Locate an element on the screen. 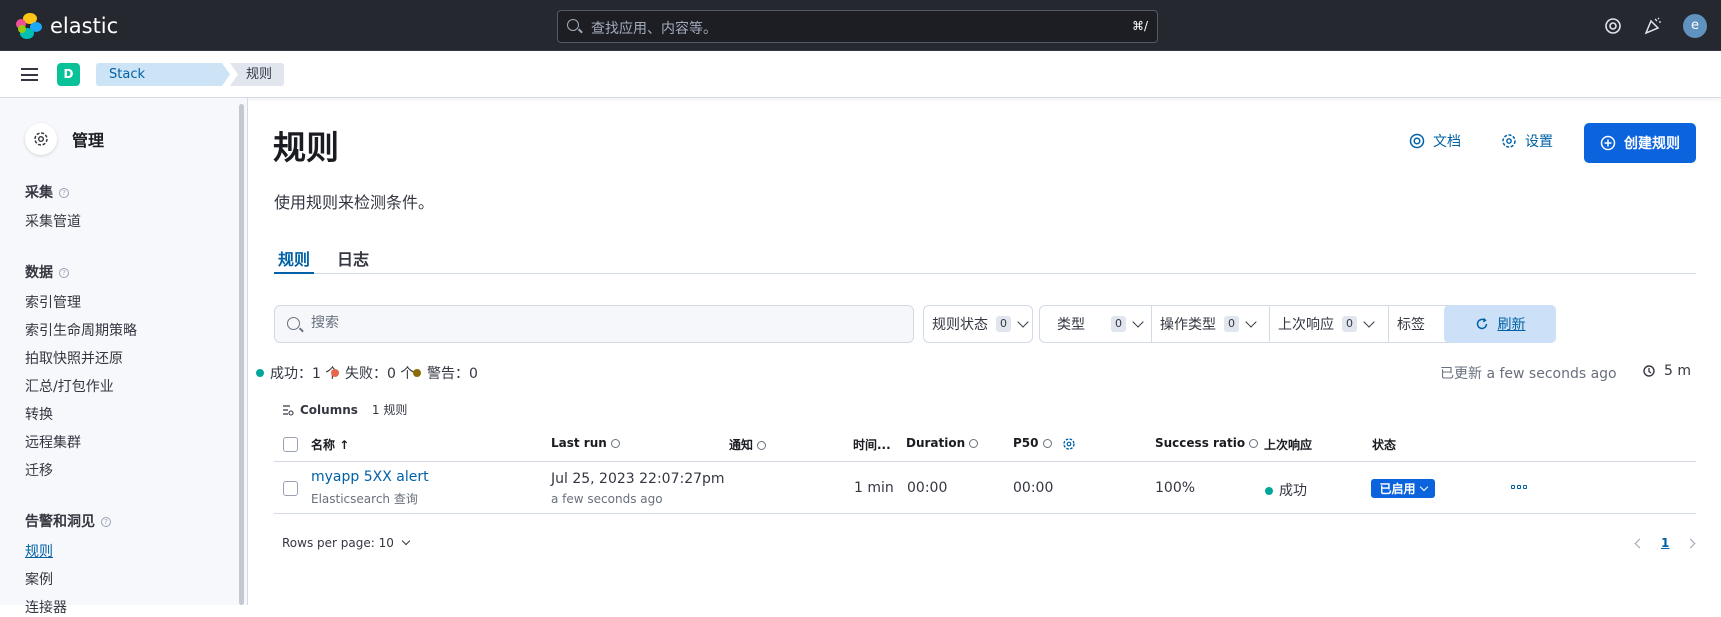 This screenshot has height=617, width=1721. column-notify: 通知 is located at coordinates (748, 444).